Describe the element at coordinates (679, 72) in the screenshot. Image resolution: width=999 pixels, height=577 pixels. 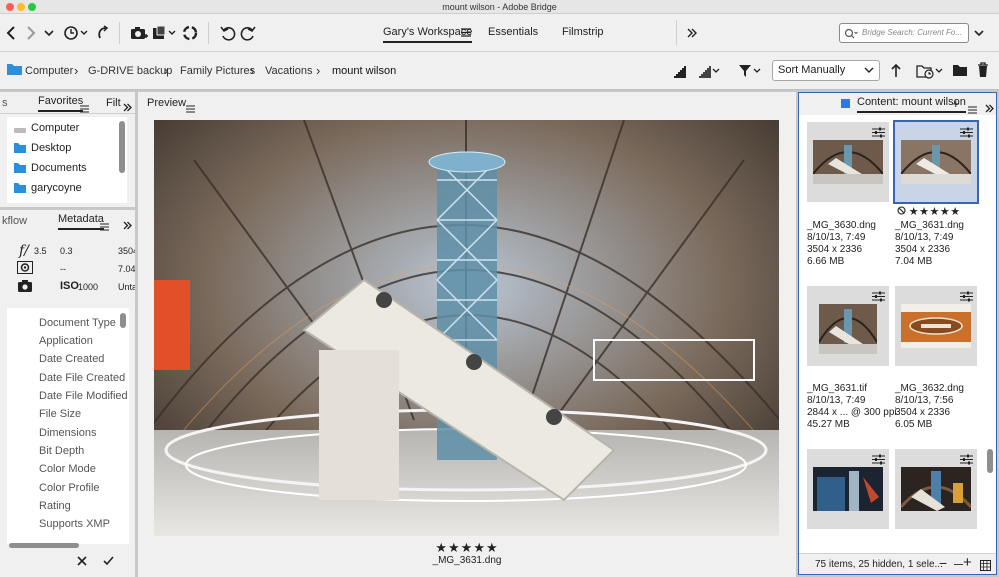
I see `quality-icon` at that location.